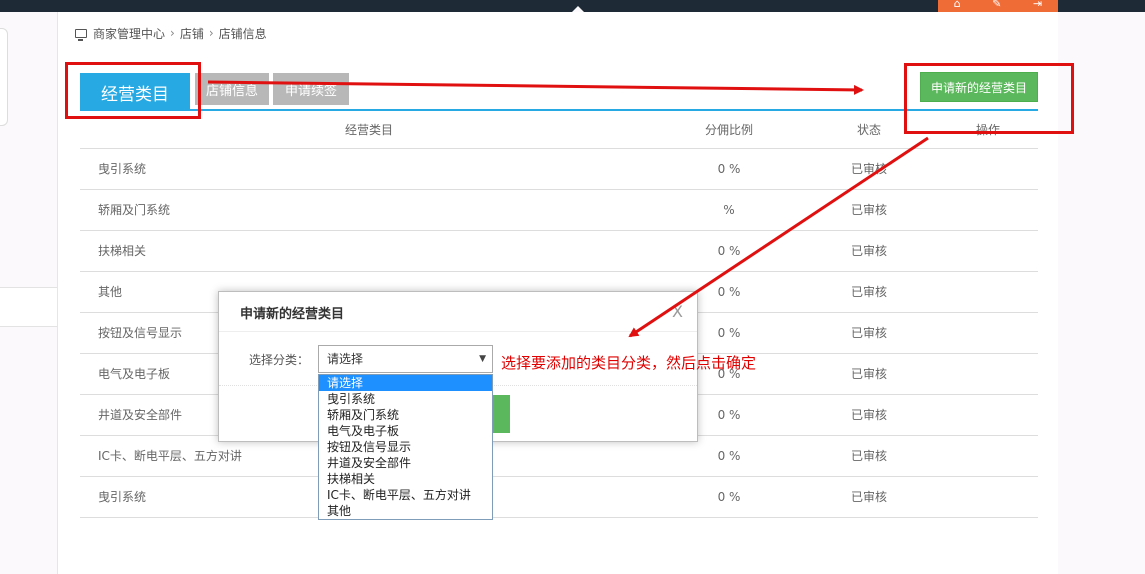 The height and width of the screenshot is (574, 1145). Describe the element at coordinates (482, 359) in the screenshot. I see `chevron-down-icon: ▼` at that location.